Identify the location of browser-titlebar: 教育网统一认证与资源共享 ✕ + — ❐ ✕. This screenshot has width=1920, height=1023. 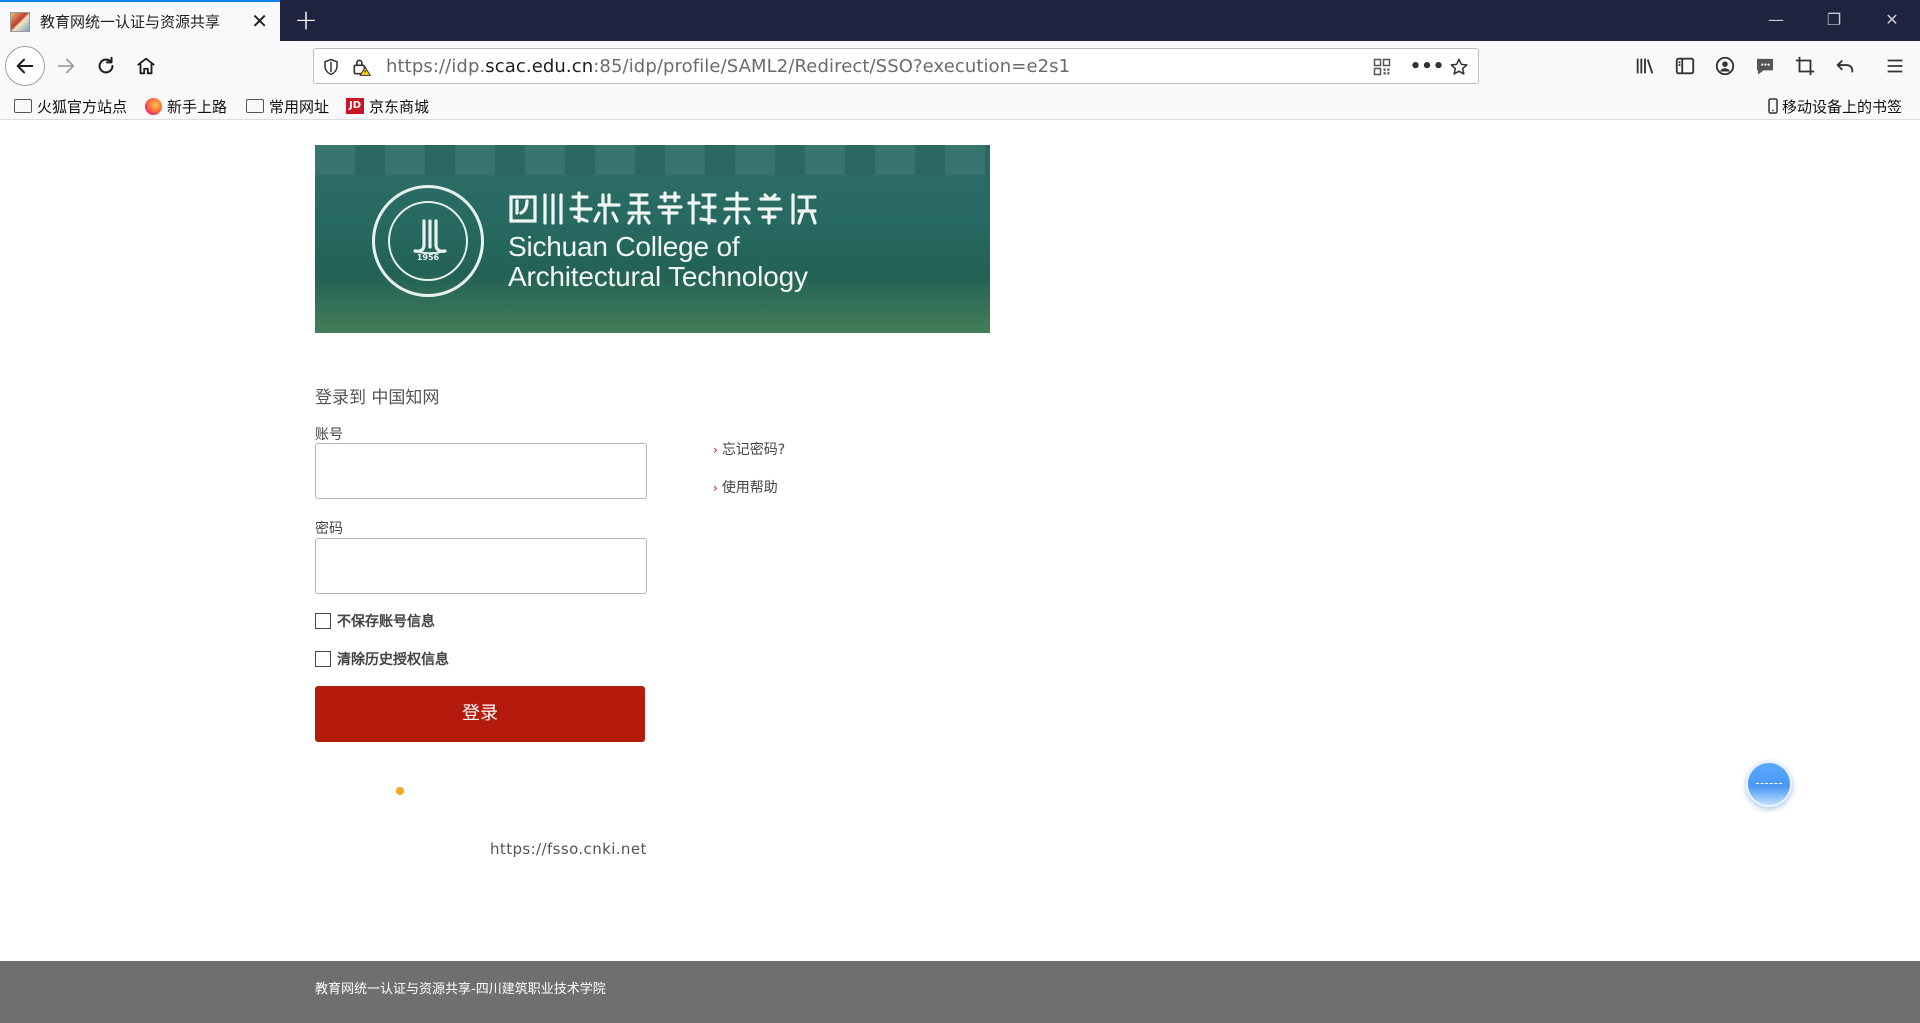
(960, 20).